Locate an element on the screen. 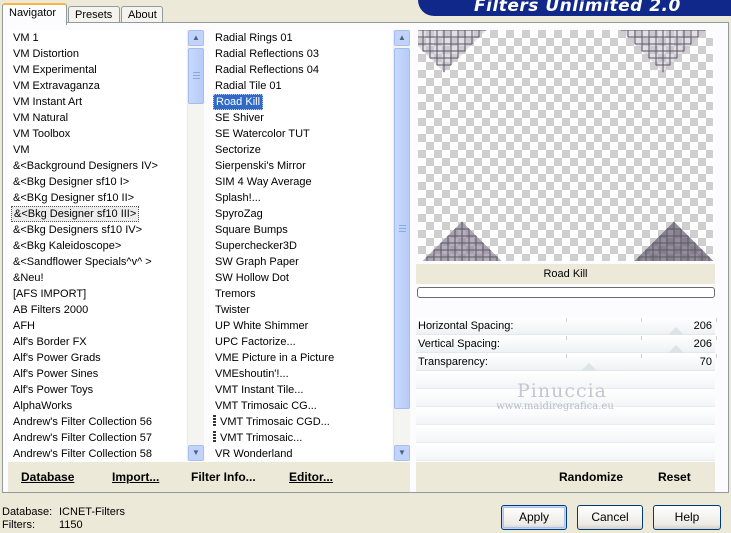  list-item: Square Bumps is located at coordinates (301, 230).